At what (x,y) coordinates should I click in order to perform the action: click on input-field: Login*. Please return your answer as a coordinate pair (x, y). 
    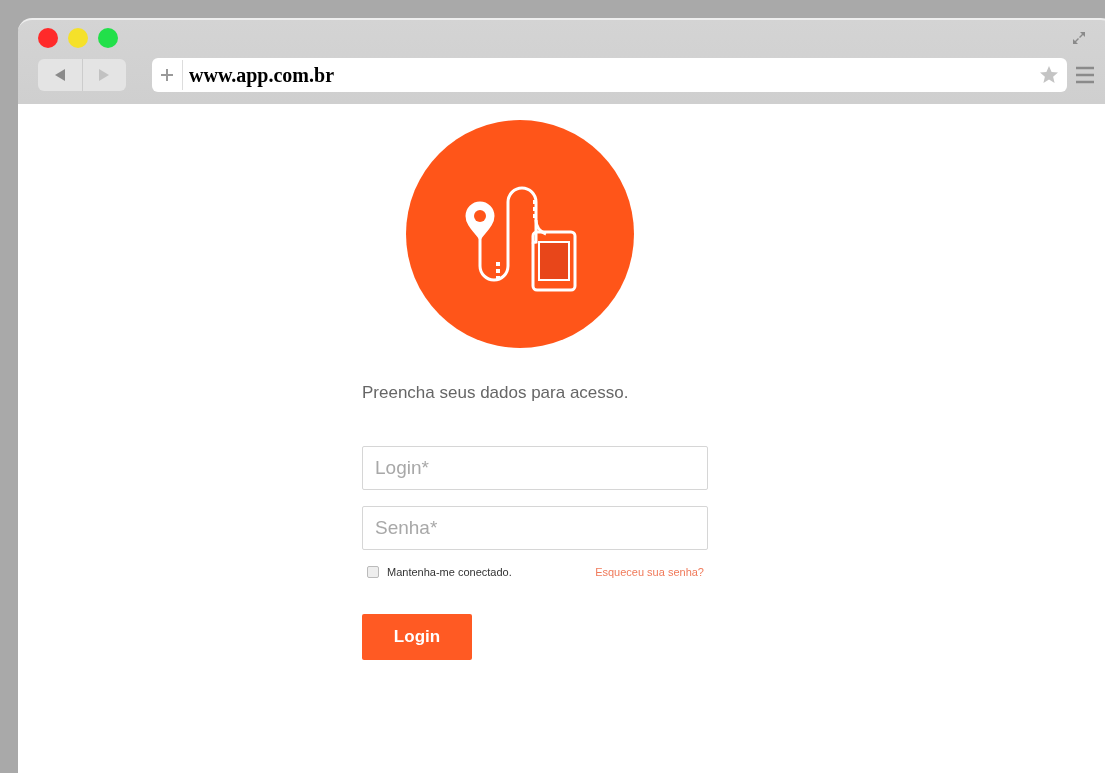
    Looking at the image, I should click on (535, 467).